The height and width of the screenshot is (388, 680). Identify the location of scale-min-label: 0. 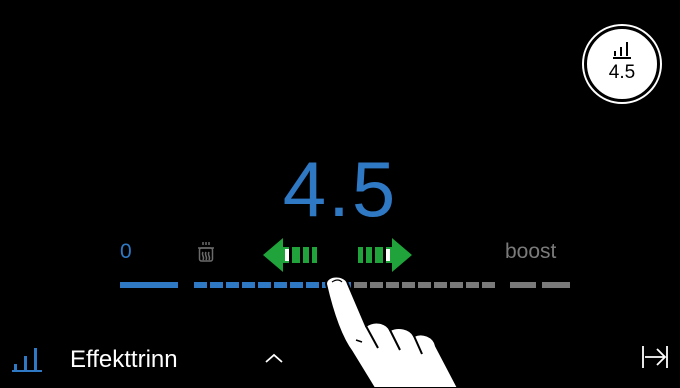
(126, 251).